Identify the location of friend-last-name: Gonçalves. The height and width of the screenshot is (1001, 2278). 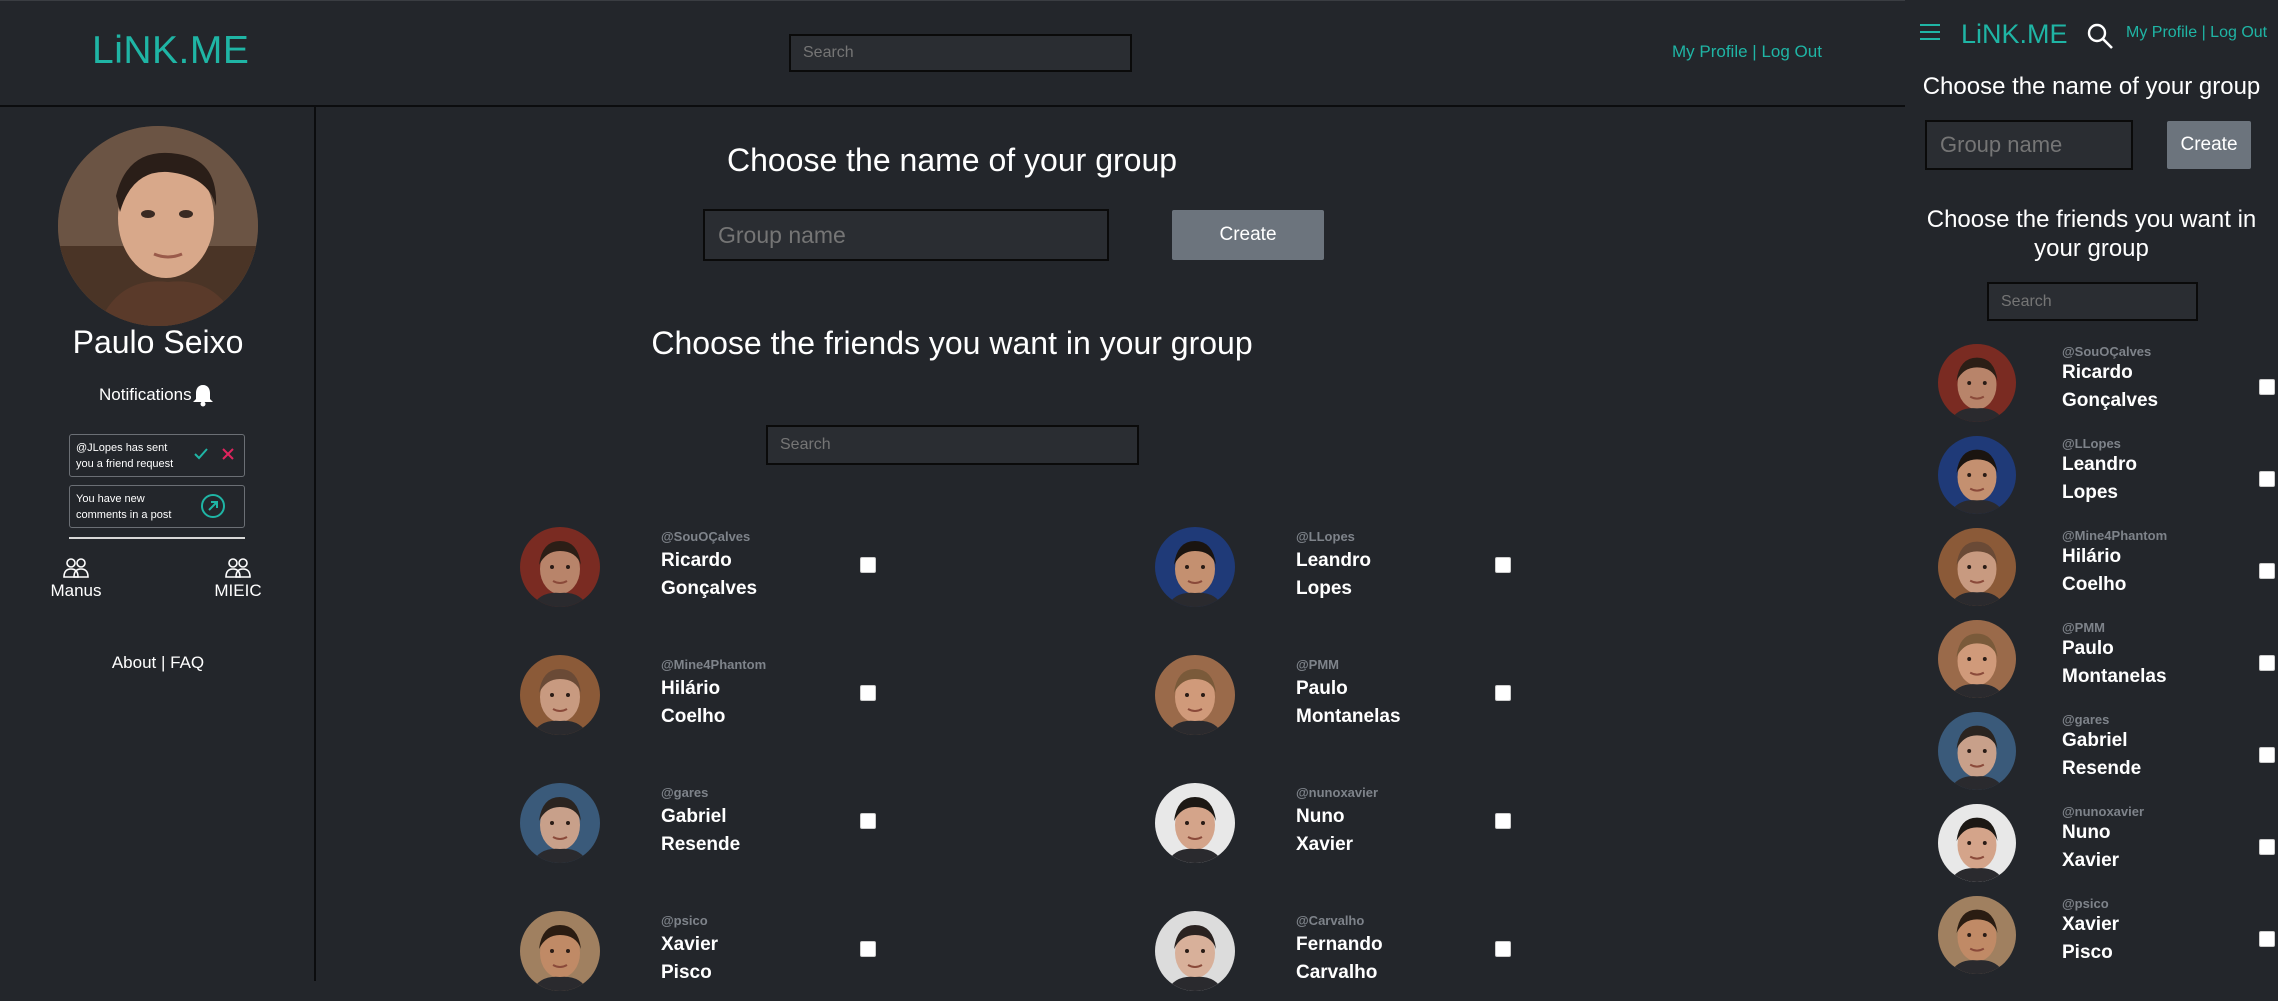
(2110, 400).